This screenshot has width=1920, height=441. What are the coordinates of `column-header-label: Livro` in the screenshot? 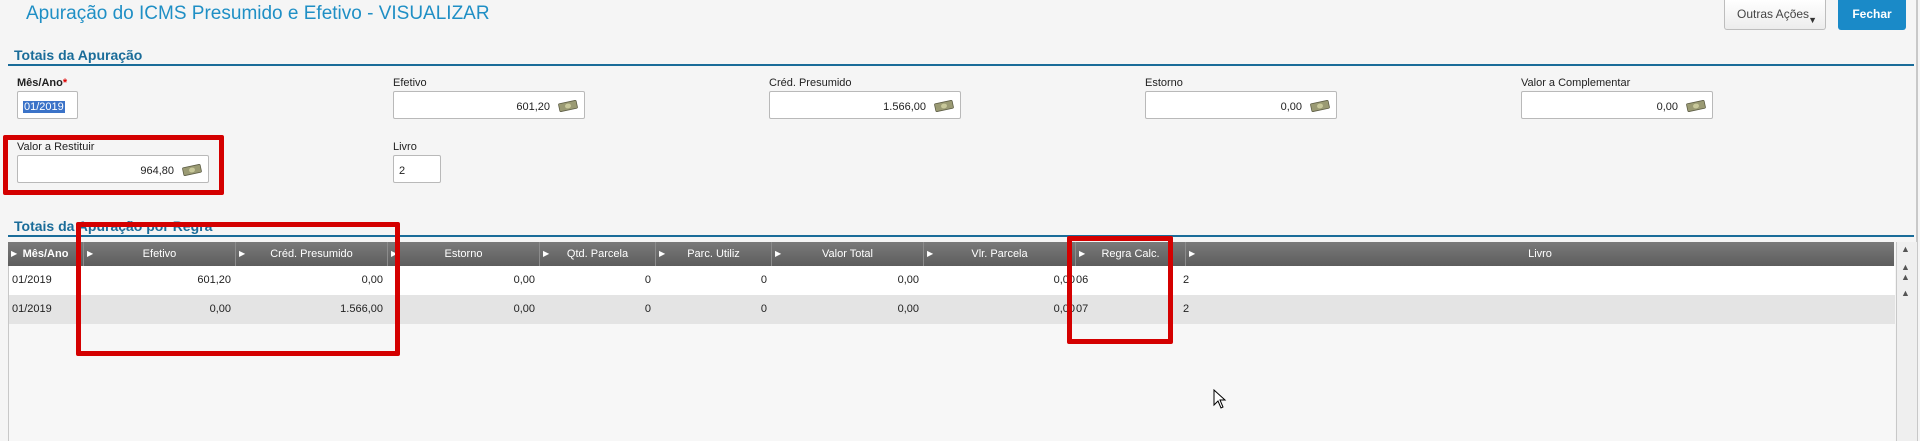 It's located at (1540, 254).